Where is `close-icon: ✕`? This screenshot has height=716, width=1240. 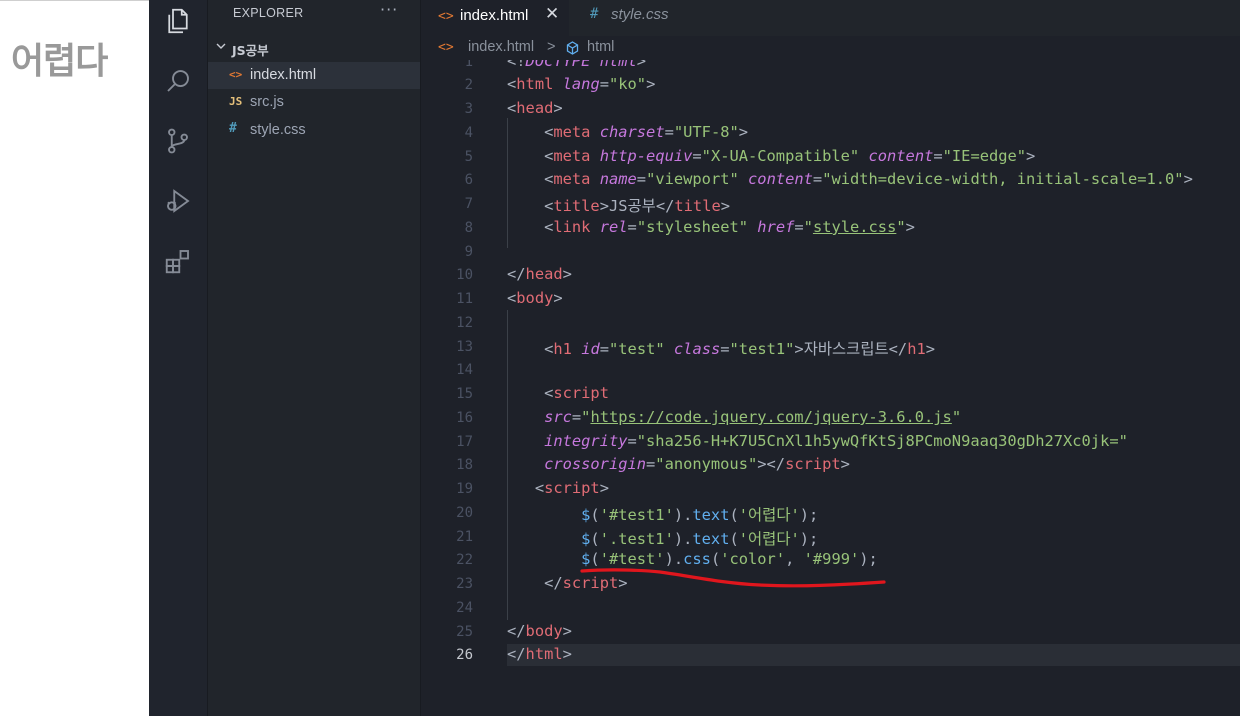
close-icon: ✕ is located at coordinates (552, 14).